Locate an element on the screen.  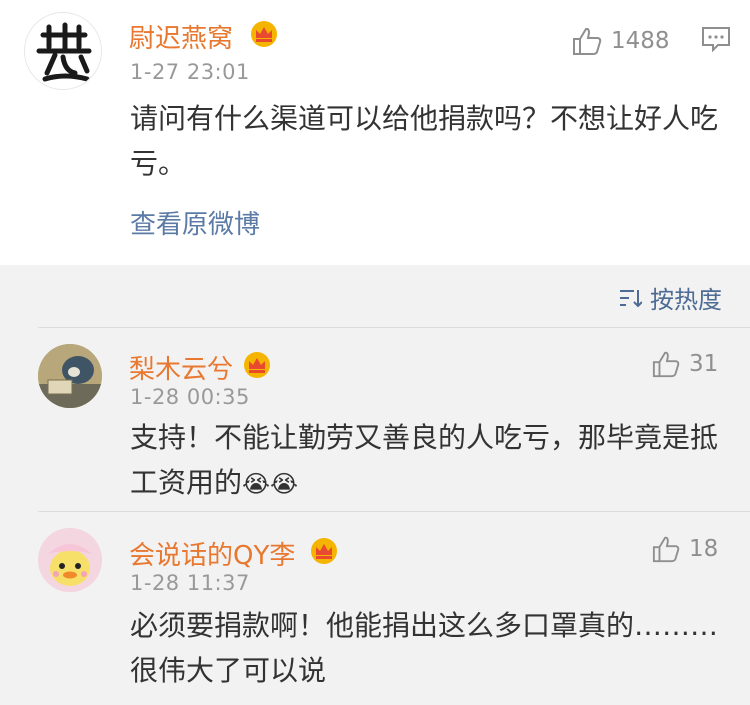
crying-emoji-icon: 😭😭 is located at coordinates (270, 484).